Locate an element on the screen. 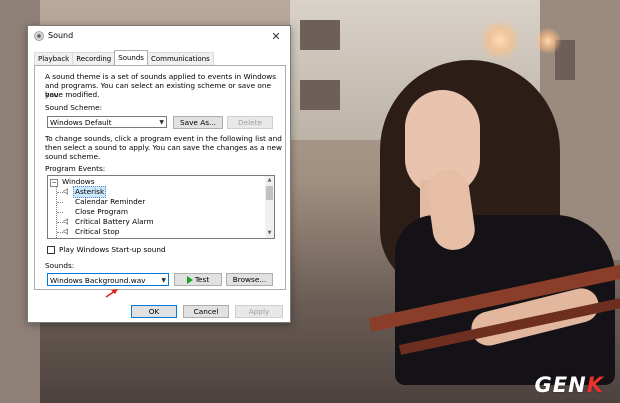  scroll-up-icon: ▲ is located at coordinates (269, 180).